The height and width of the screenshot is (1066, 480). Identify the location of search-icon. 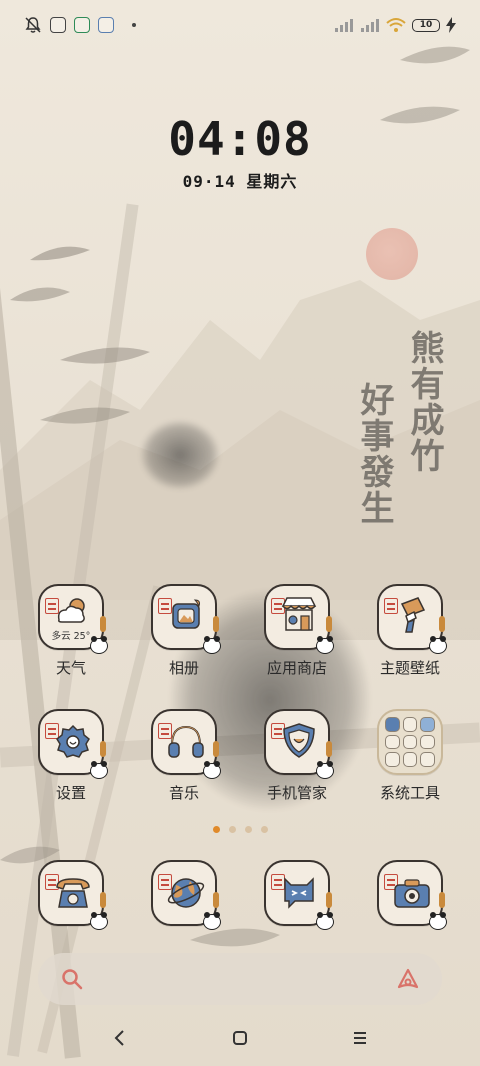
(72, 979).